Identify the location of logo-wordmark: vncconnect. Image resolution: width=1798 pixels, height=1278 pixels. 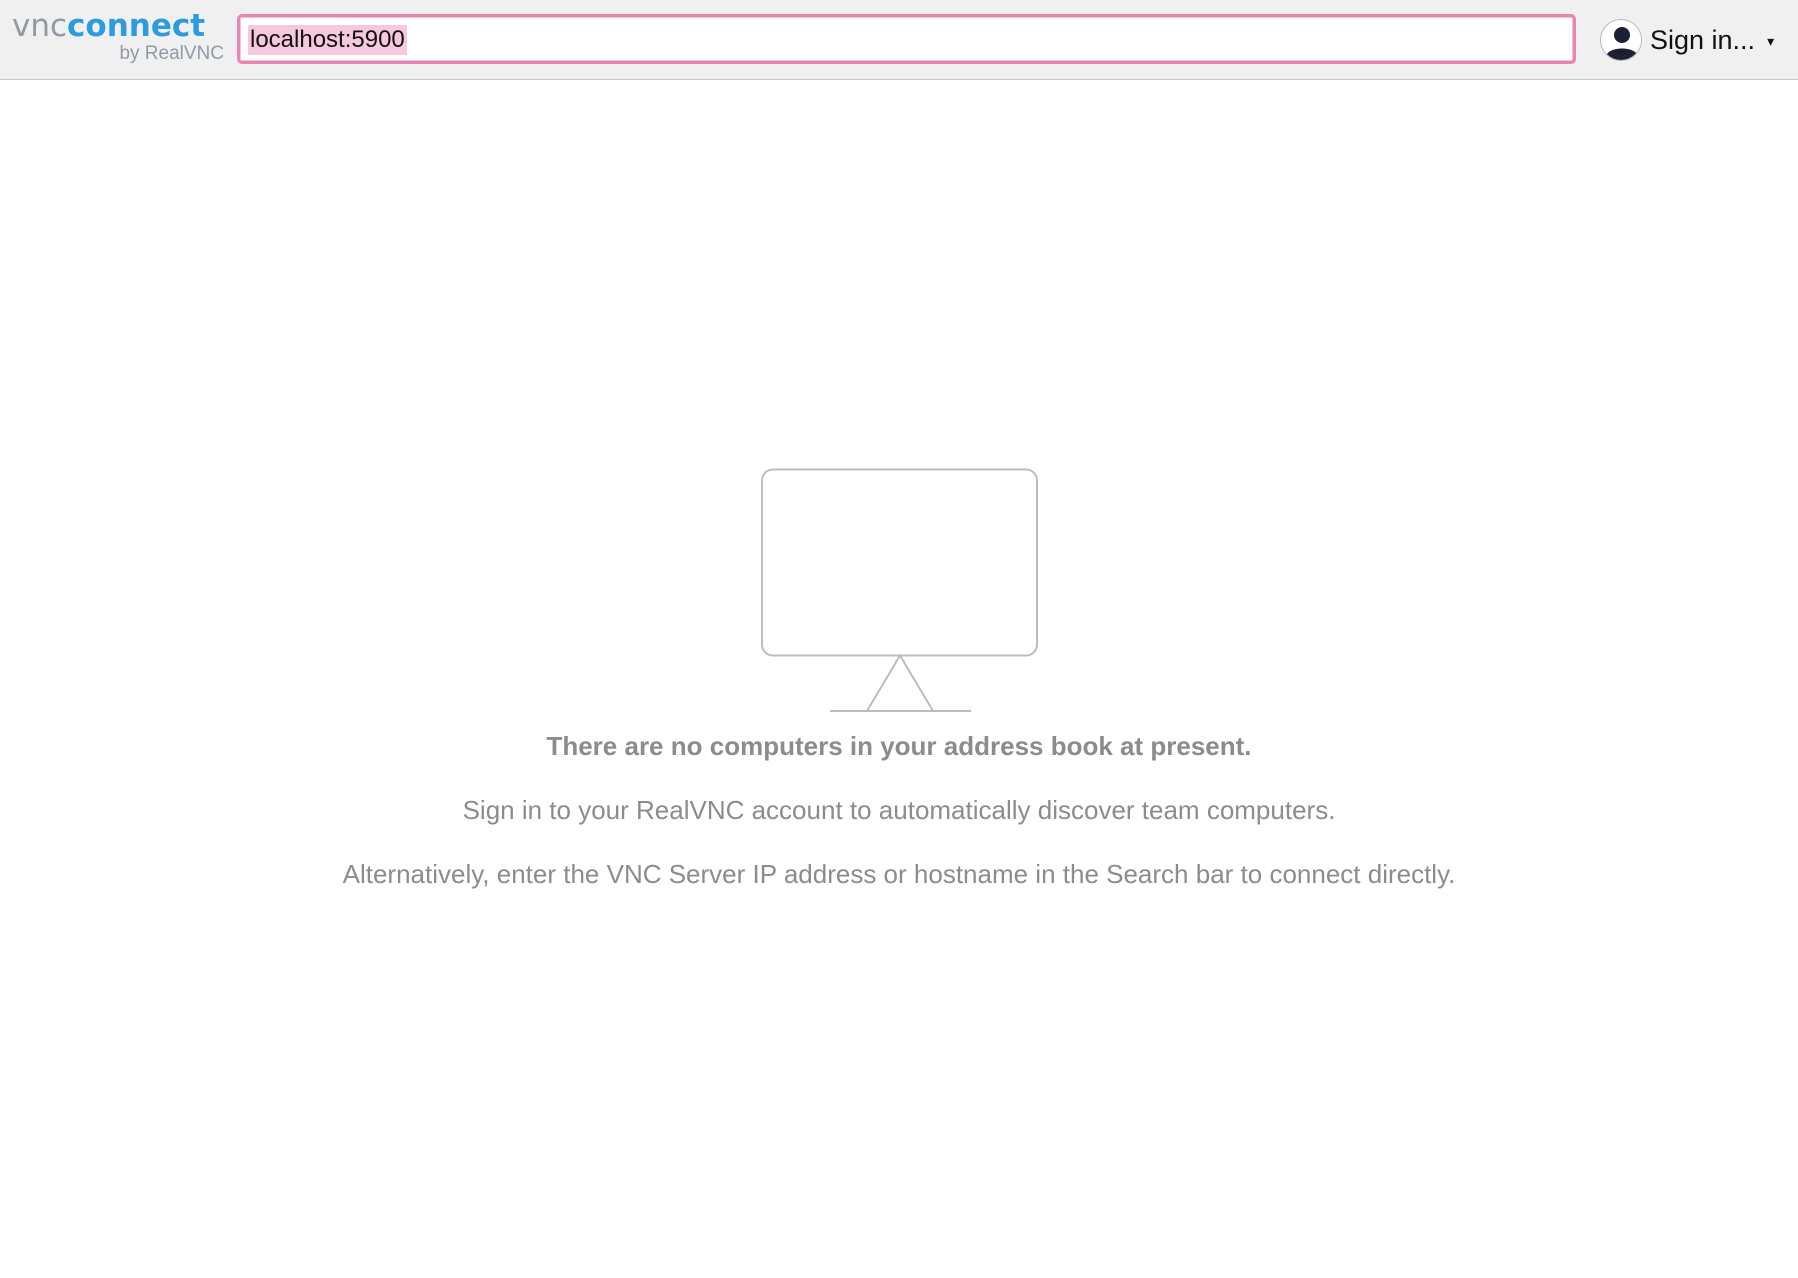
(108, 26).